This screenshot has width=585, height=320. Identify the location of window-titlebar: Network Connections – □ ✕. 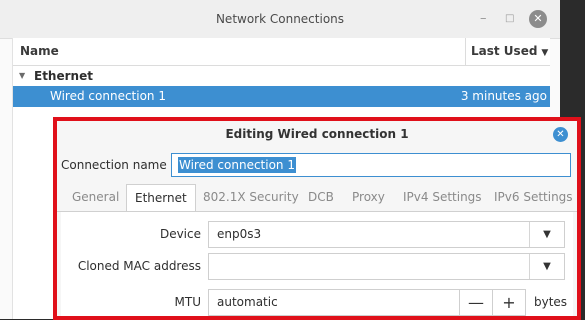
(280, 19).